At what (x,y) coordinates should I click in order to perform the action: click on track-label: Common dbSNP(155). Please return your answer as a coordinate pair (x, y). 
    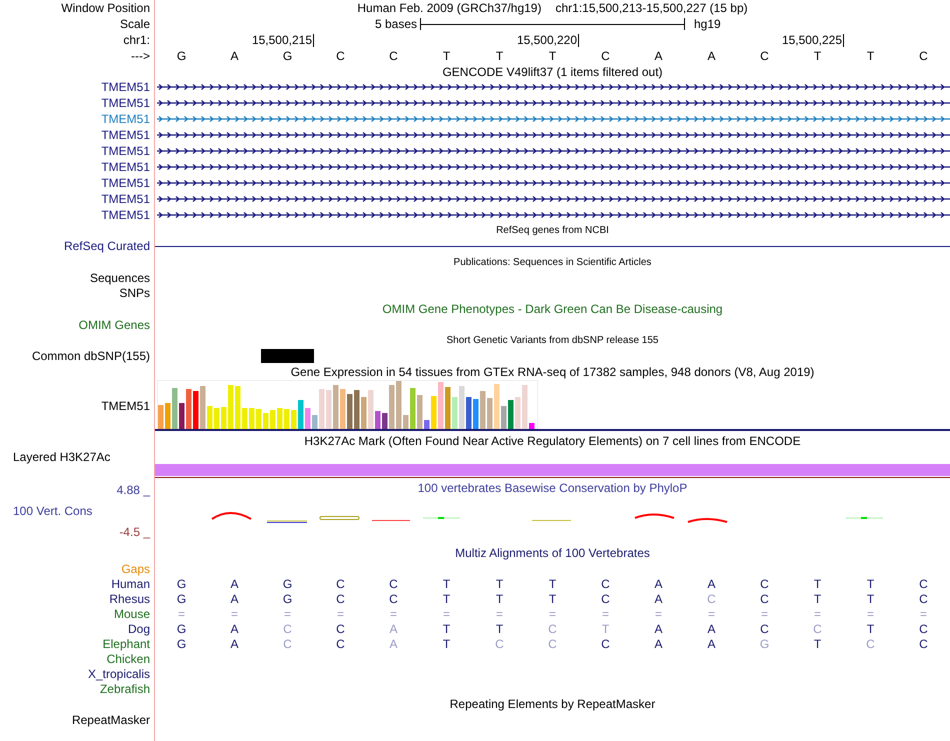
    Looking at the image, I should click on (91, 355).